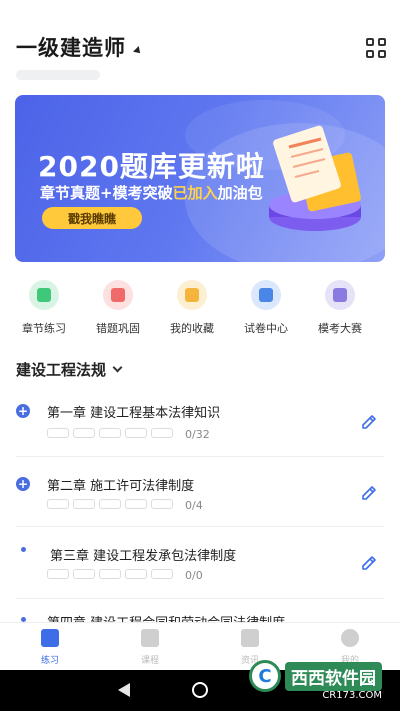 The height and width of the screenshot is (711, 400). Describe the element at coordinates (23, 549) in the screenshot. I see `bullet-dot` at that location.